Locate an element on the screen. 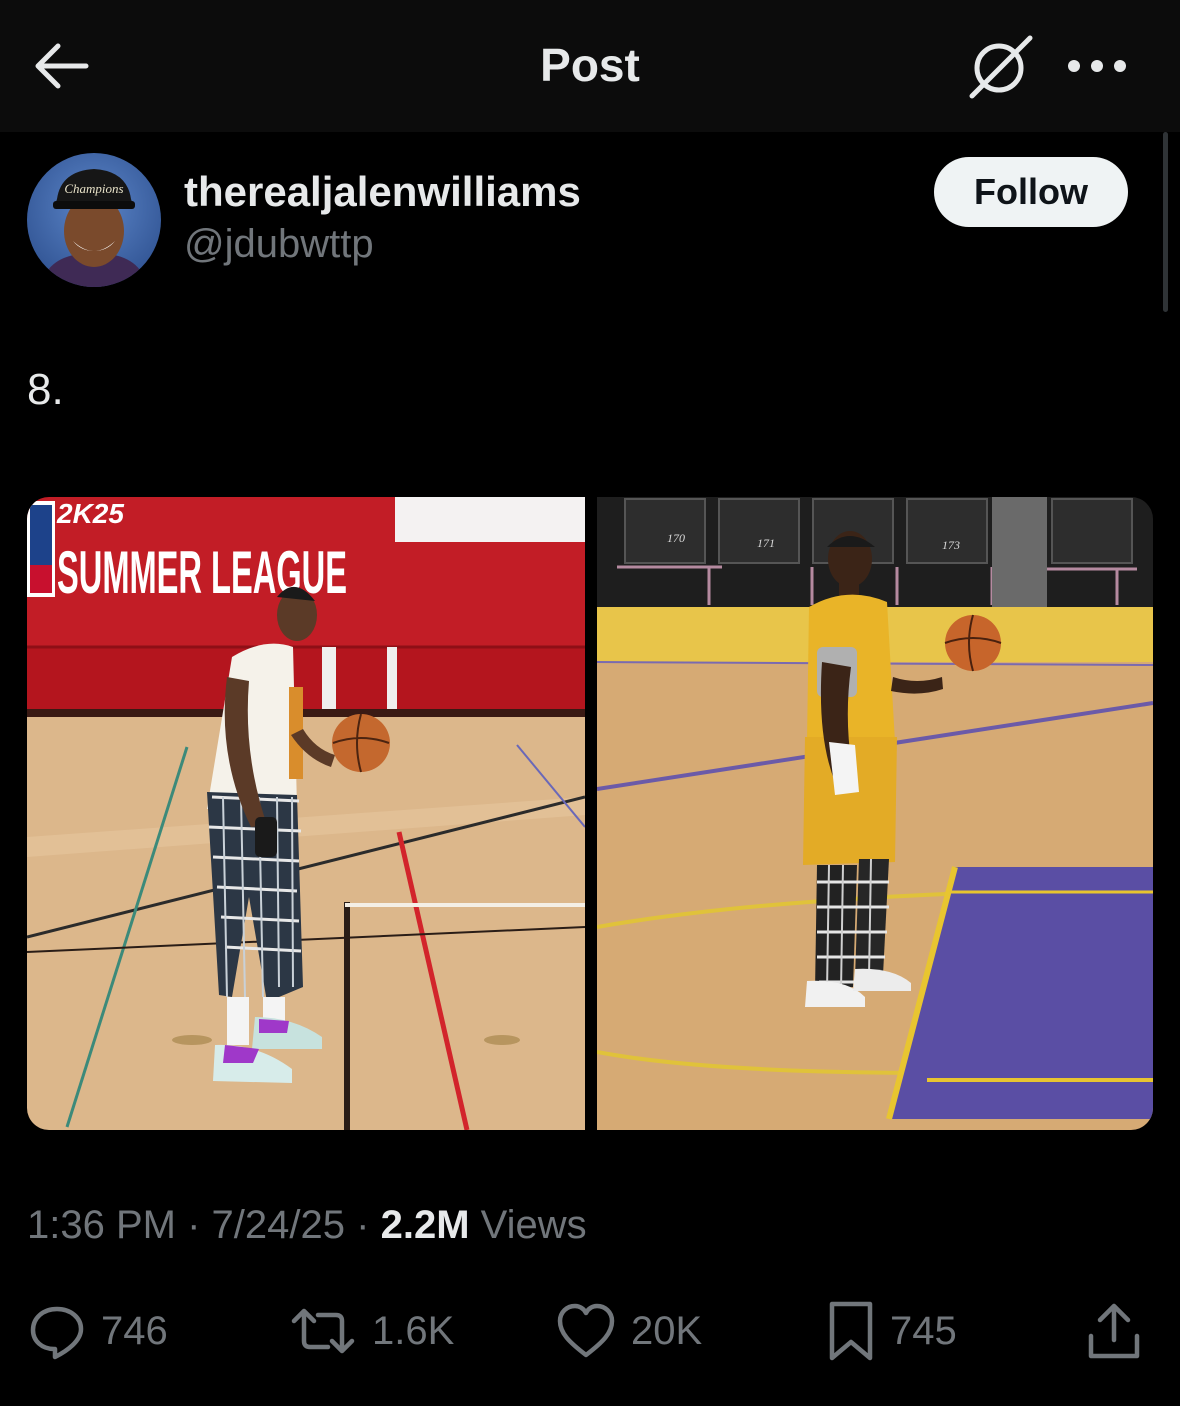  grok-button is located at coordinates (1001, 67).